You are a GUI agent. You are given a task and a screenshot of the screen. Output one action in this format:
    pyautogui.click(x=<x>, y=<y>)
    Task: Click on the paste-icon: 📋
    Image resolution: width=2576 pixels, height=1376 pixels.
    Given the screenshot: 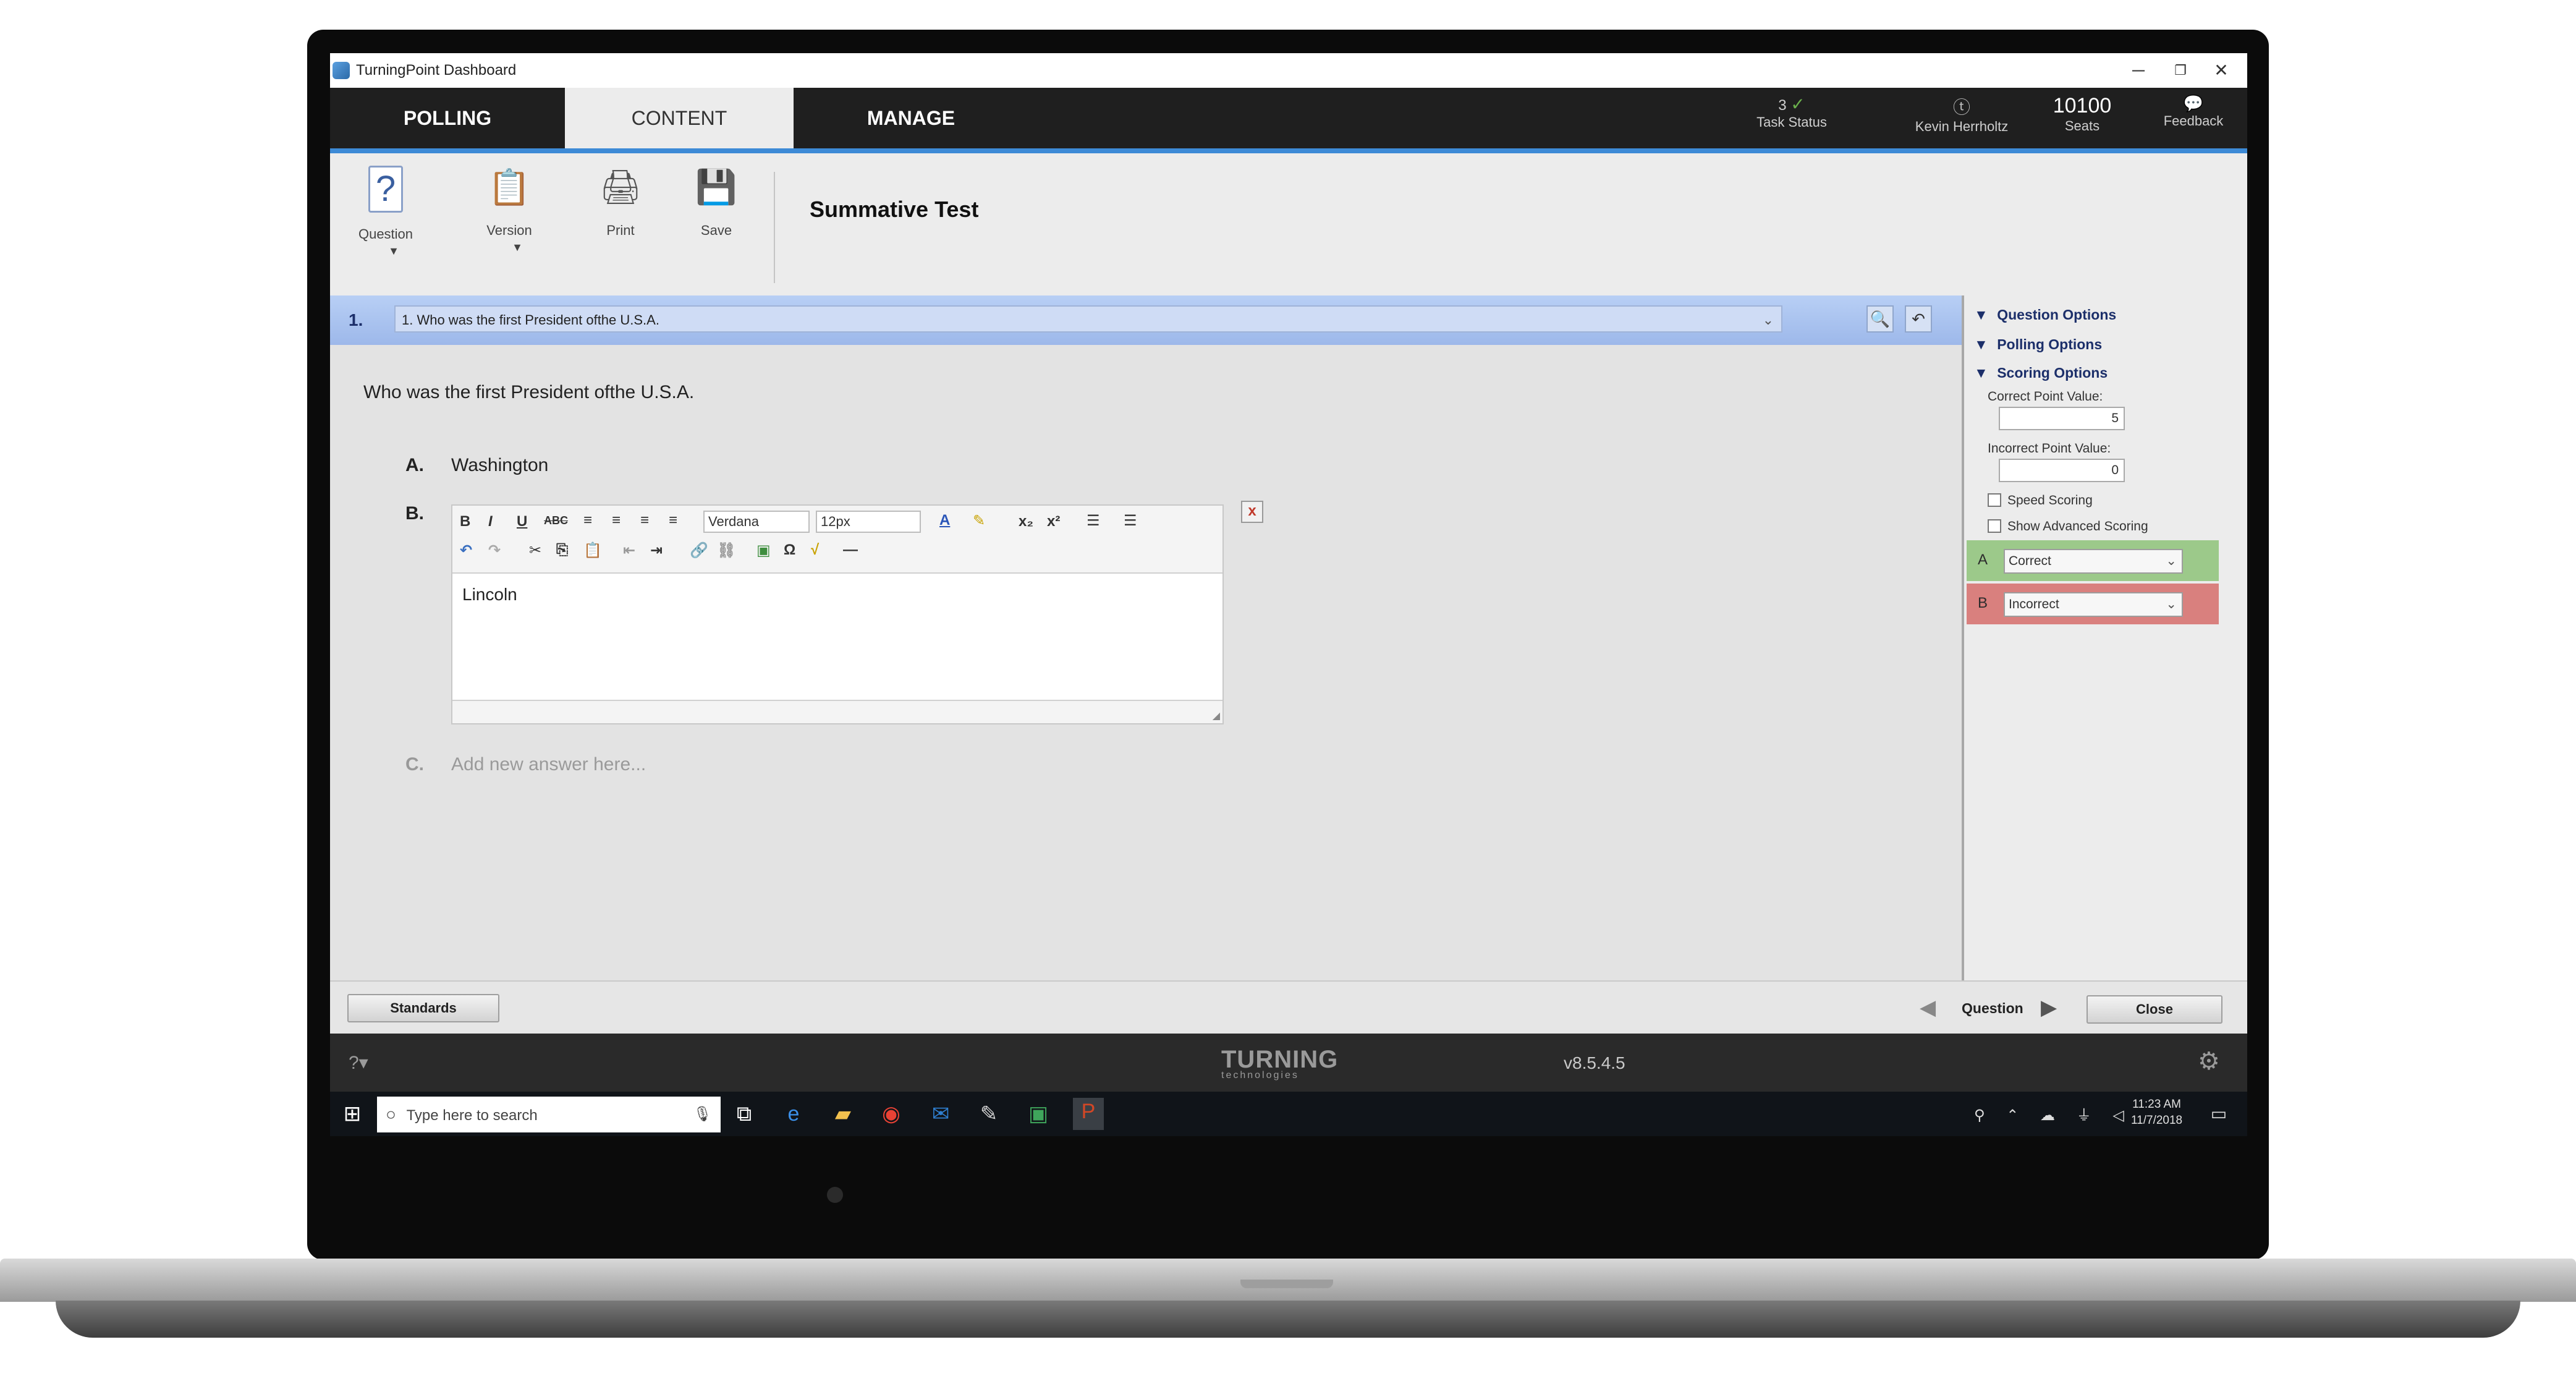 What is the action you would take?
    pyautogui.click(x=592, y=550)
    